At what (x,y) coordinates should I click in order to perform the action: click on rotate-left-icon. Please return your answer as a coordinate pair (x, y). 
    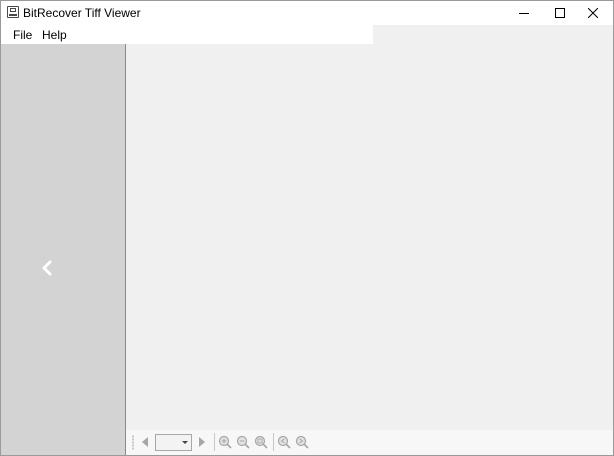
    Looking at the image, I should click on (284, 442).